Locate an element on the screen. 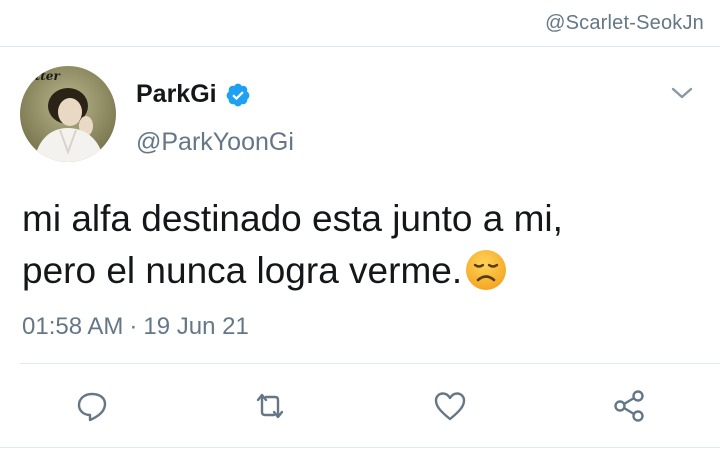  actions-divider is located at coordinates (370, 363).